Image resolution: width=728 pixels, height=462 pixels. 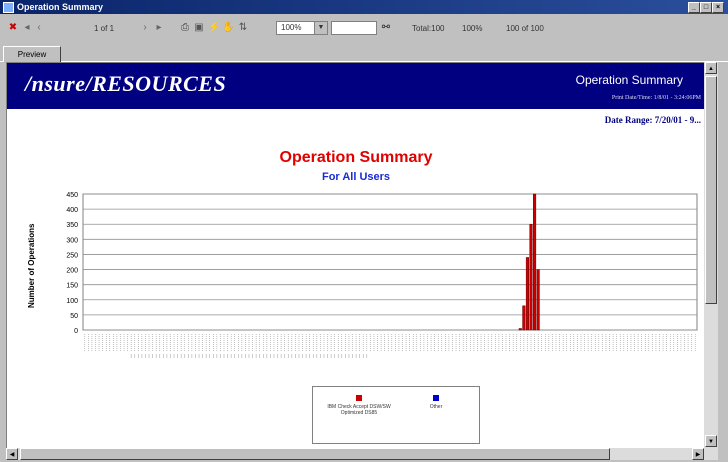 What do you see at coordinates (185, 28) in the screenshot?
I see `print-icon: ⎙` at bounding box center [185, 28].